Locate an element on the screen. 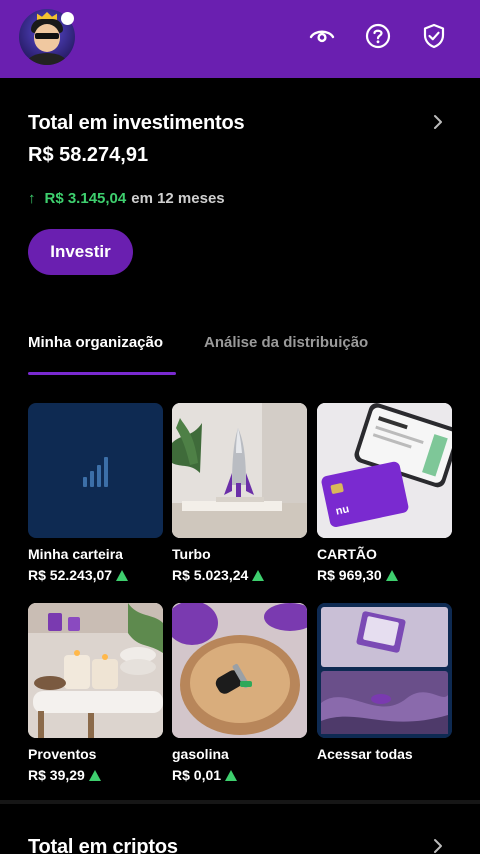 The height and width of the screenshot is (854, 480). active-tab-indicator is located at coordinates (102, 373).